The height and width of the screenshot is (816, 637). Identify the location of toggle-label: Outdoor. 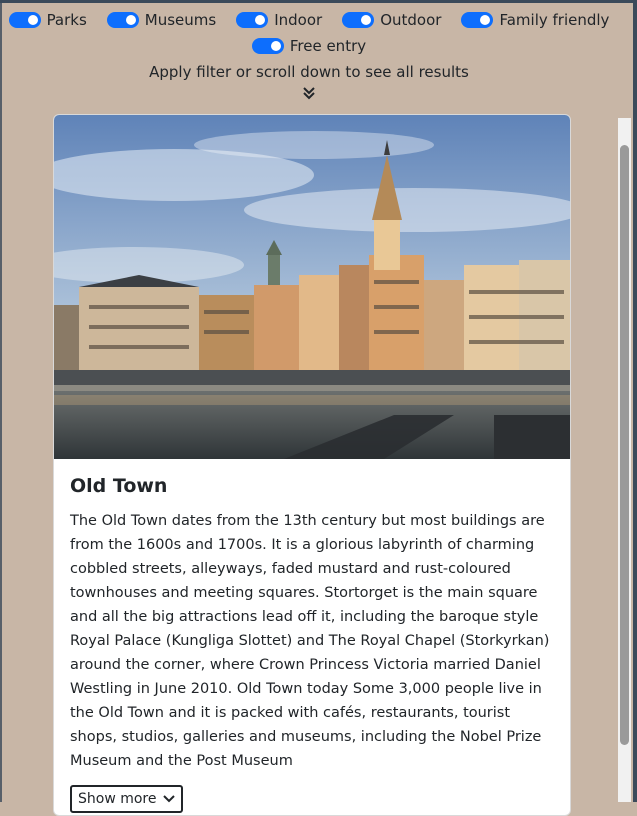
(411, 20).